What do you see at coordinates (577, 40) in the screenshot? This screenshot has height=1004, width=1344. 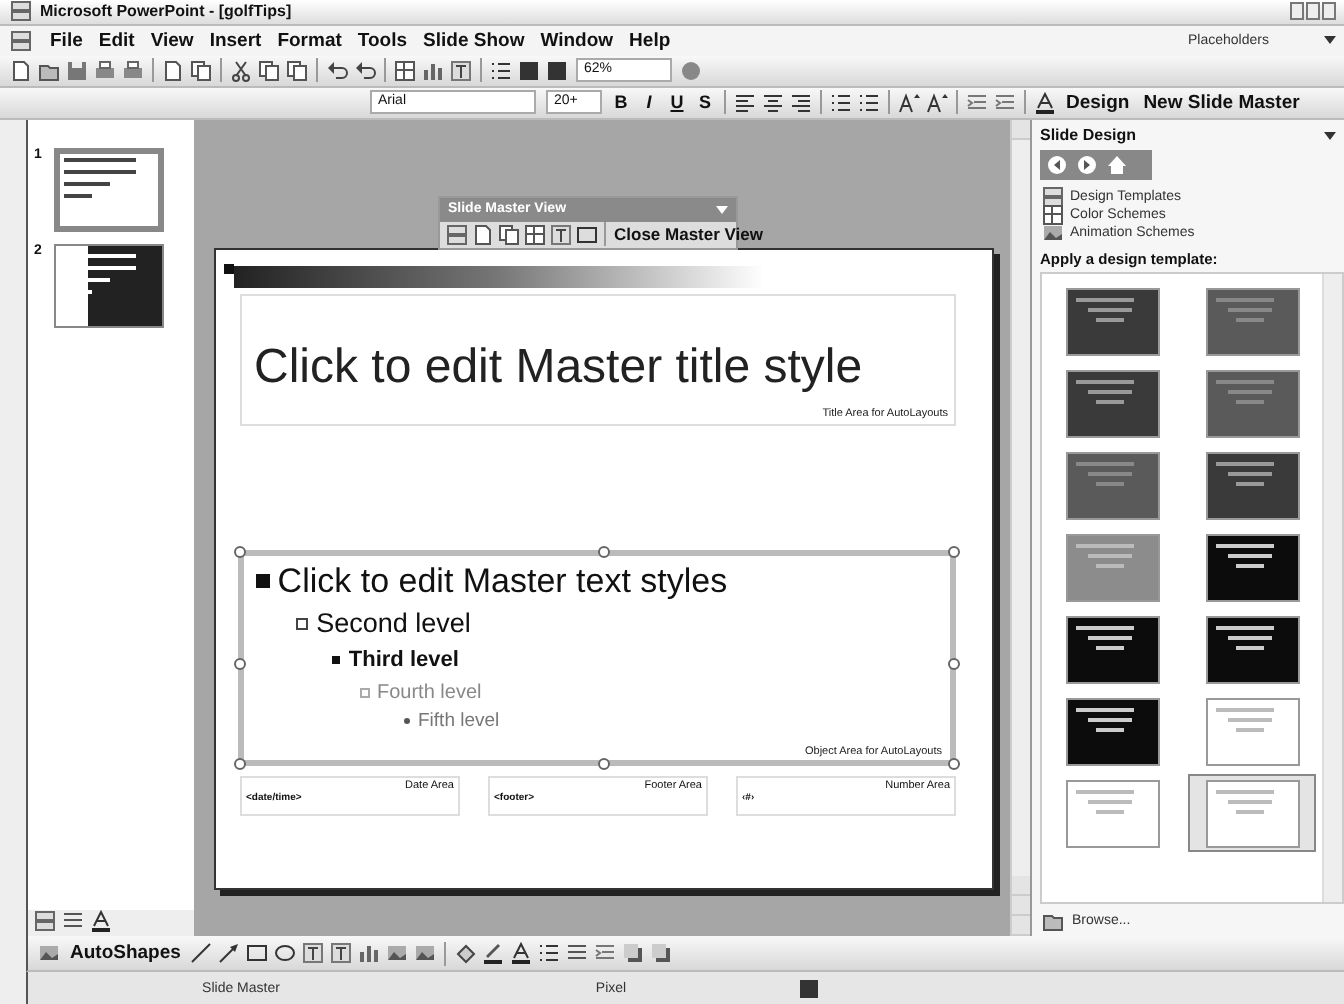 I see `menu-item: Window` at bounding box center [577, 40].